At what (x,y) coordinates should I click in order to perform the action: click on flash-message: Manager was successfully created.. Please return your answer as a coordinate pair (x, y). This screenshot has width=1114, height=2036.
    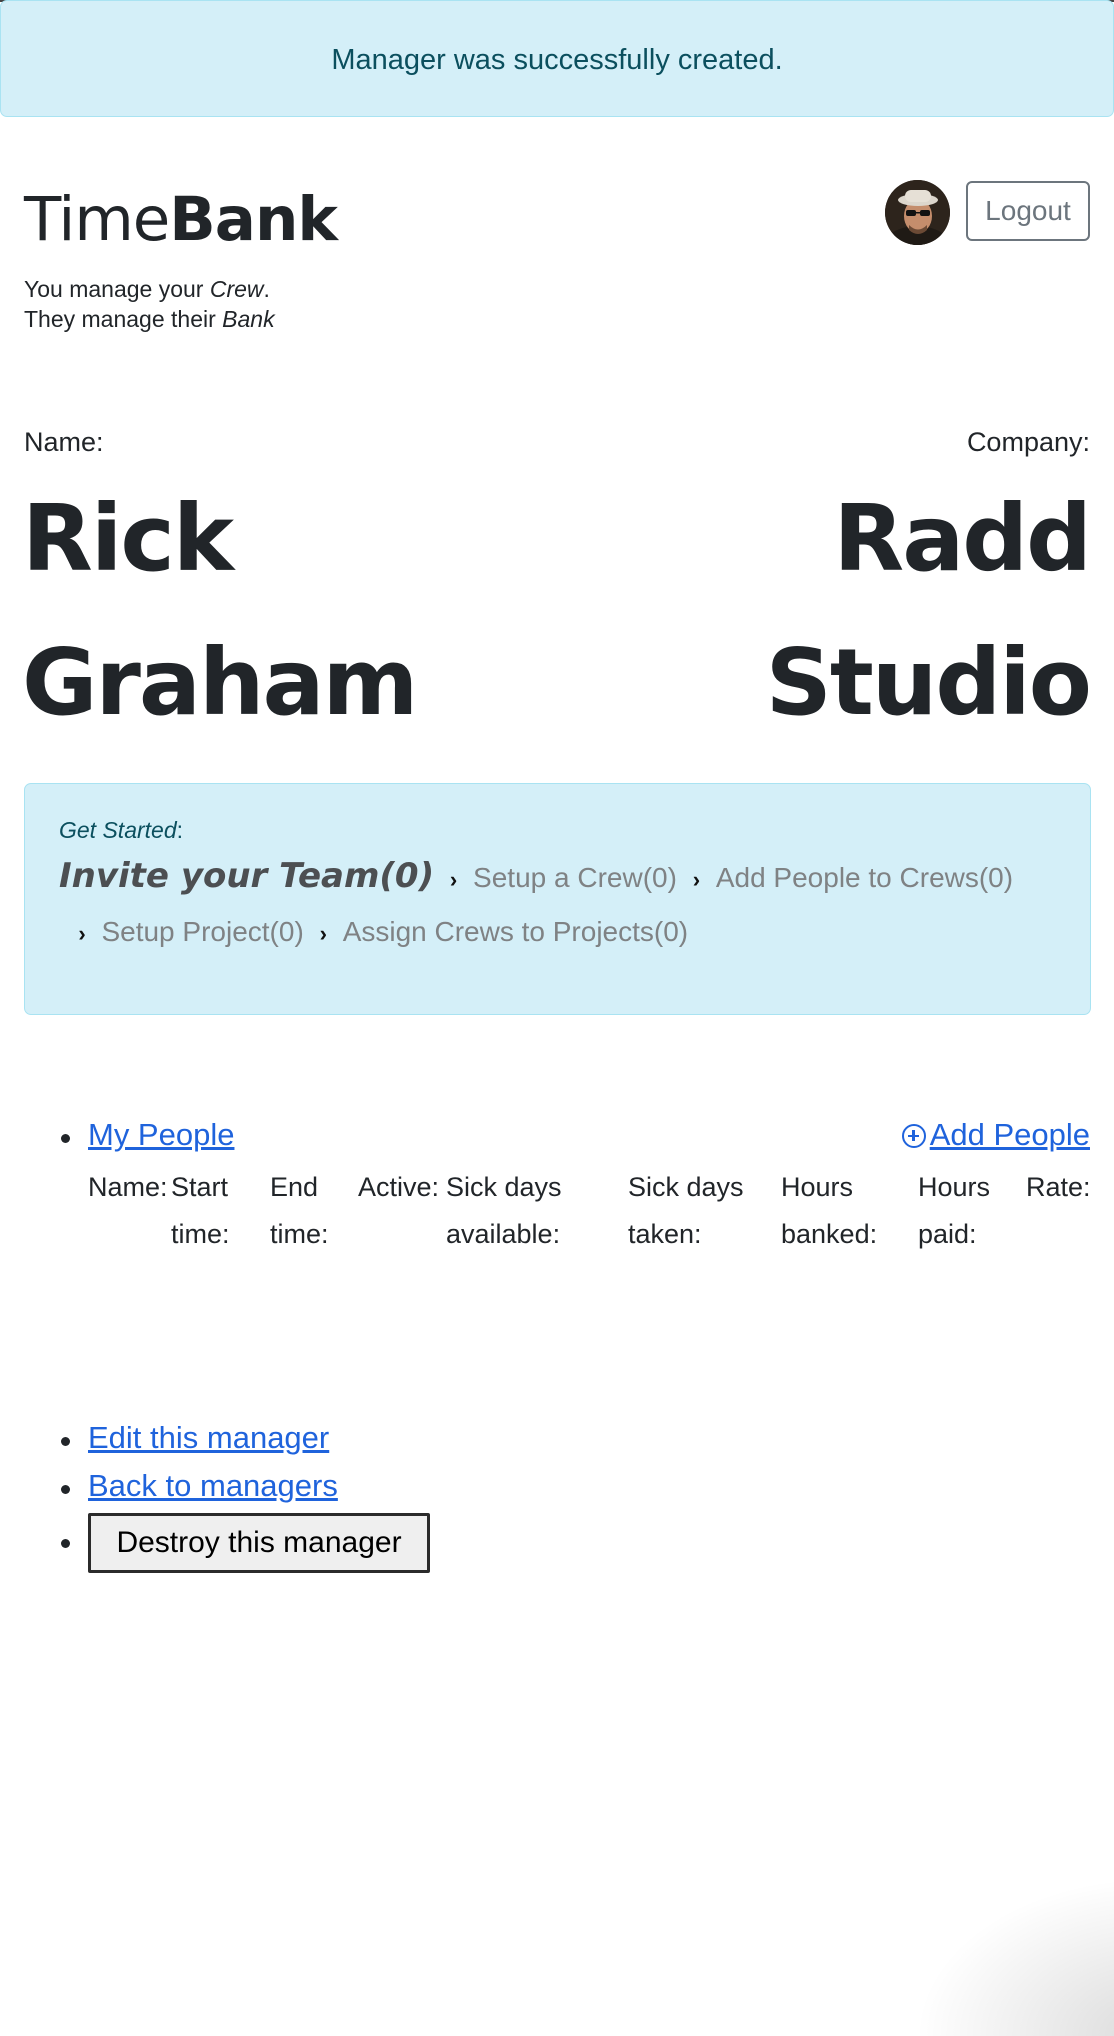
    Looking at the image, I should click on (557, 60).